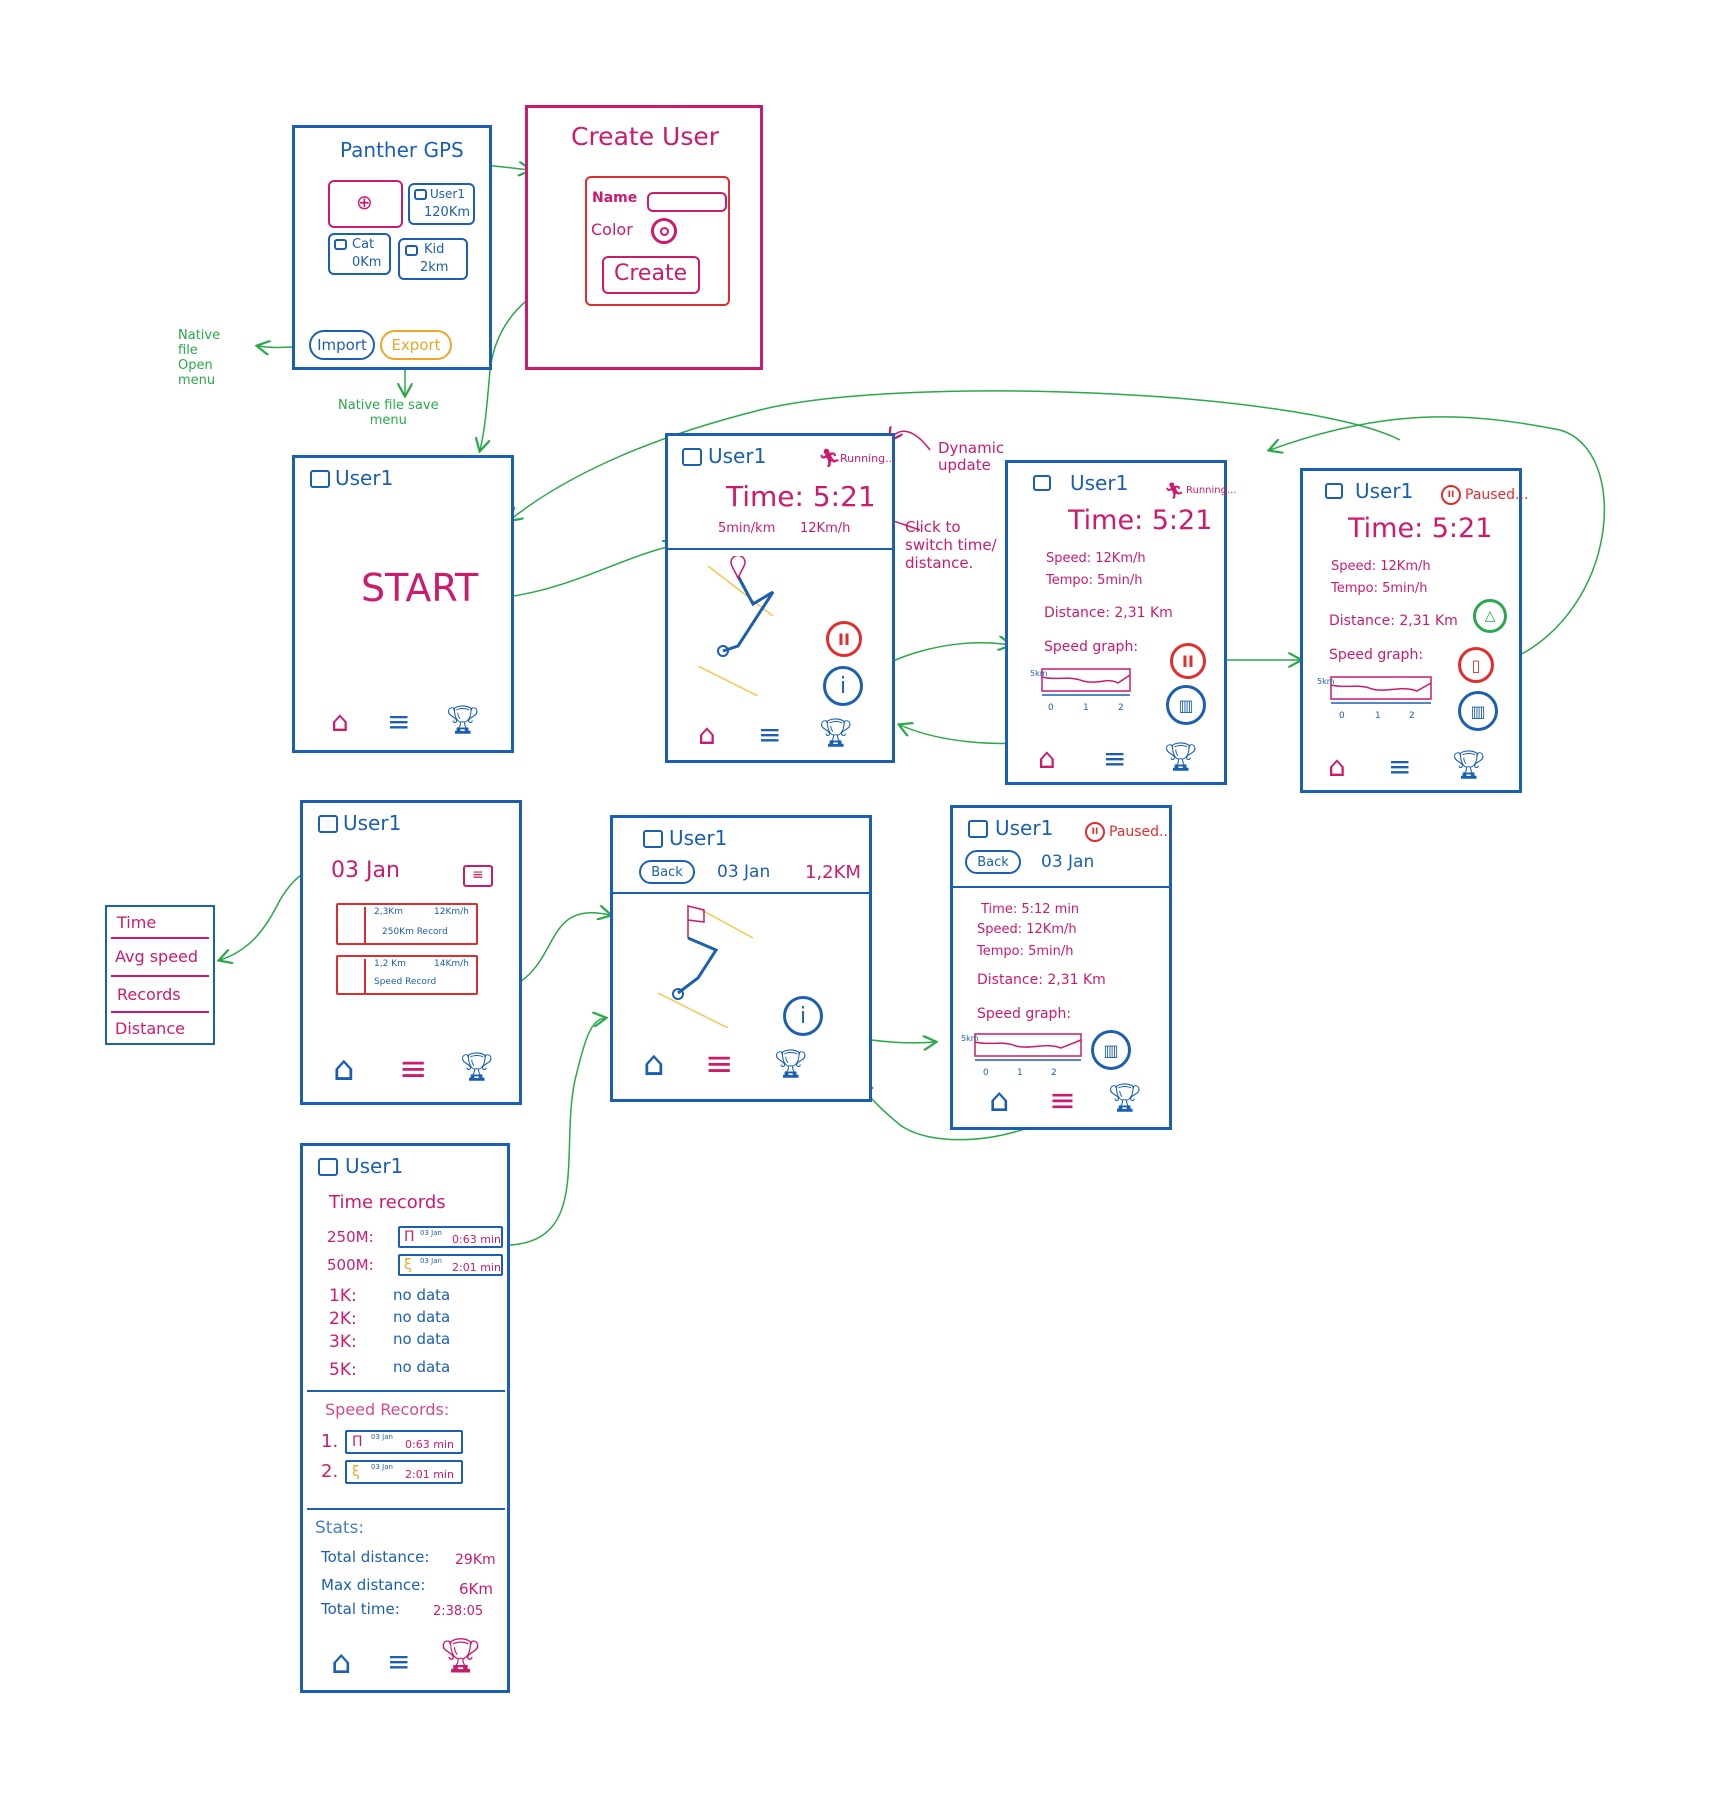 The width and height of the screenshot is (1721, 1798). I want to click on user-tile-cat: Cat 0Km, so click(359, 254).